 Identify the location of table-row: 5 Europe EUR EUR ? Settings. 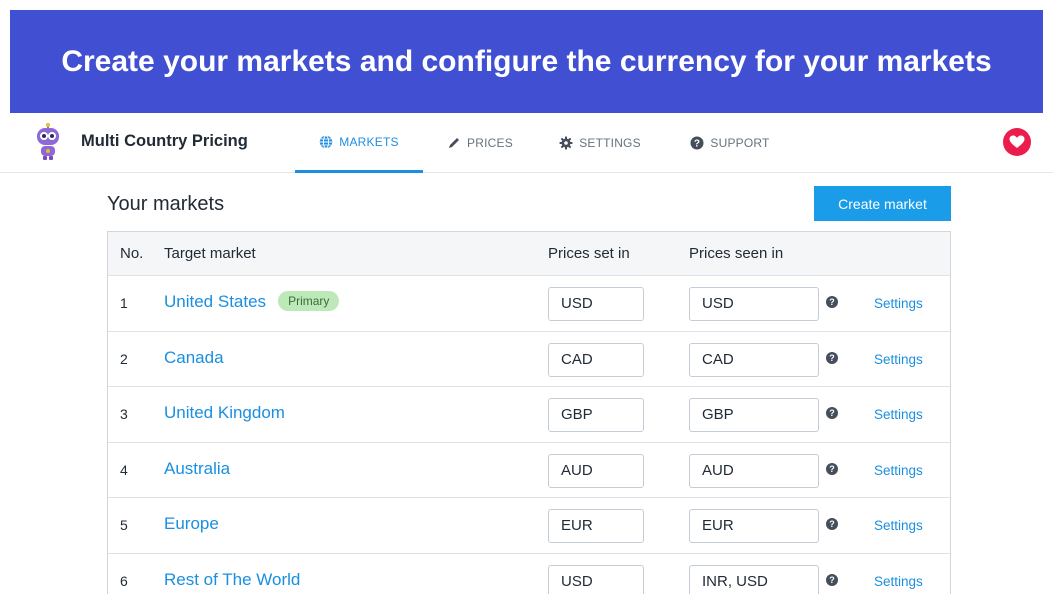
(529, 526).